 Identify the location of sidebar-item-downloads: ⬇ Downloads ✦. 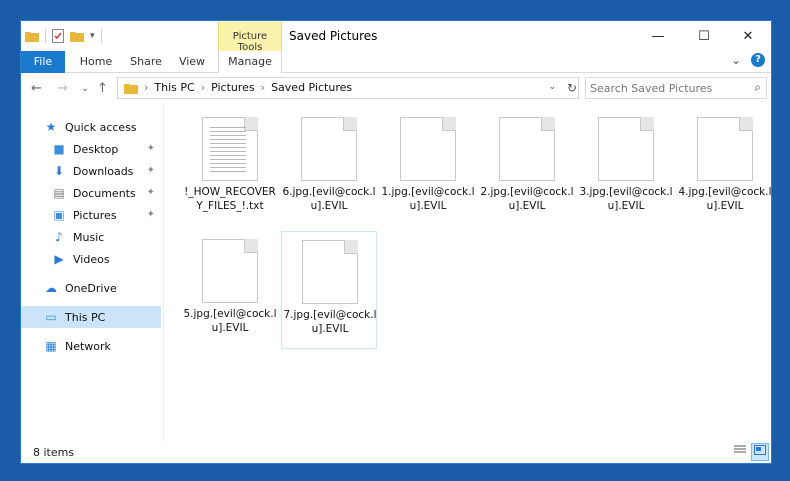
(91, 171).